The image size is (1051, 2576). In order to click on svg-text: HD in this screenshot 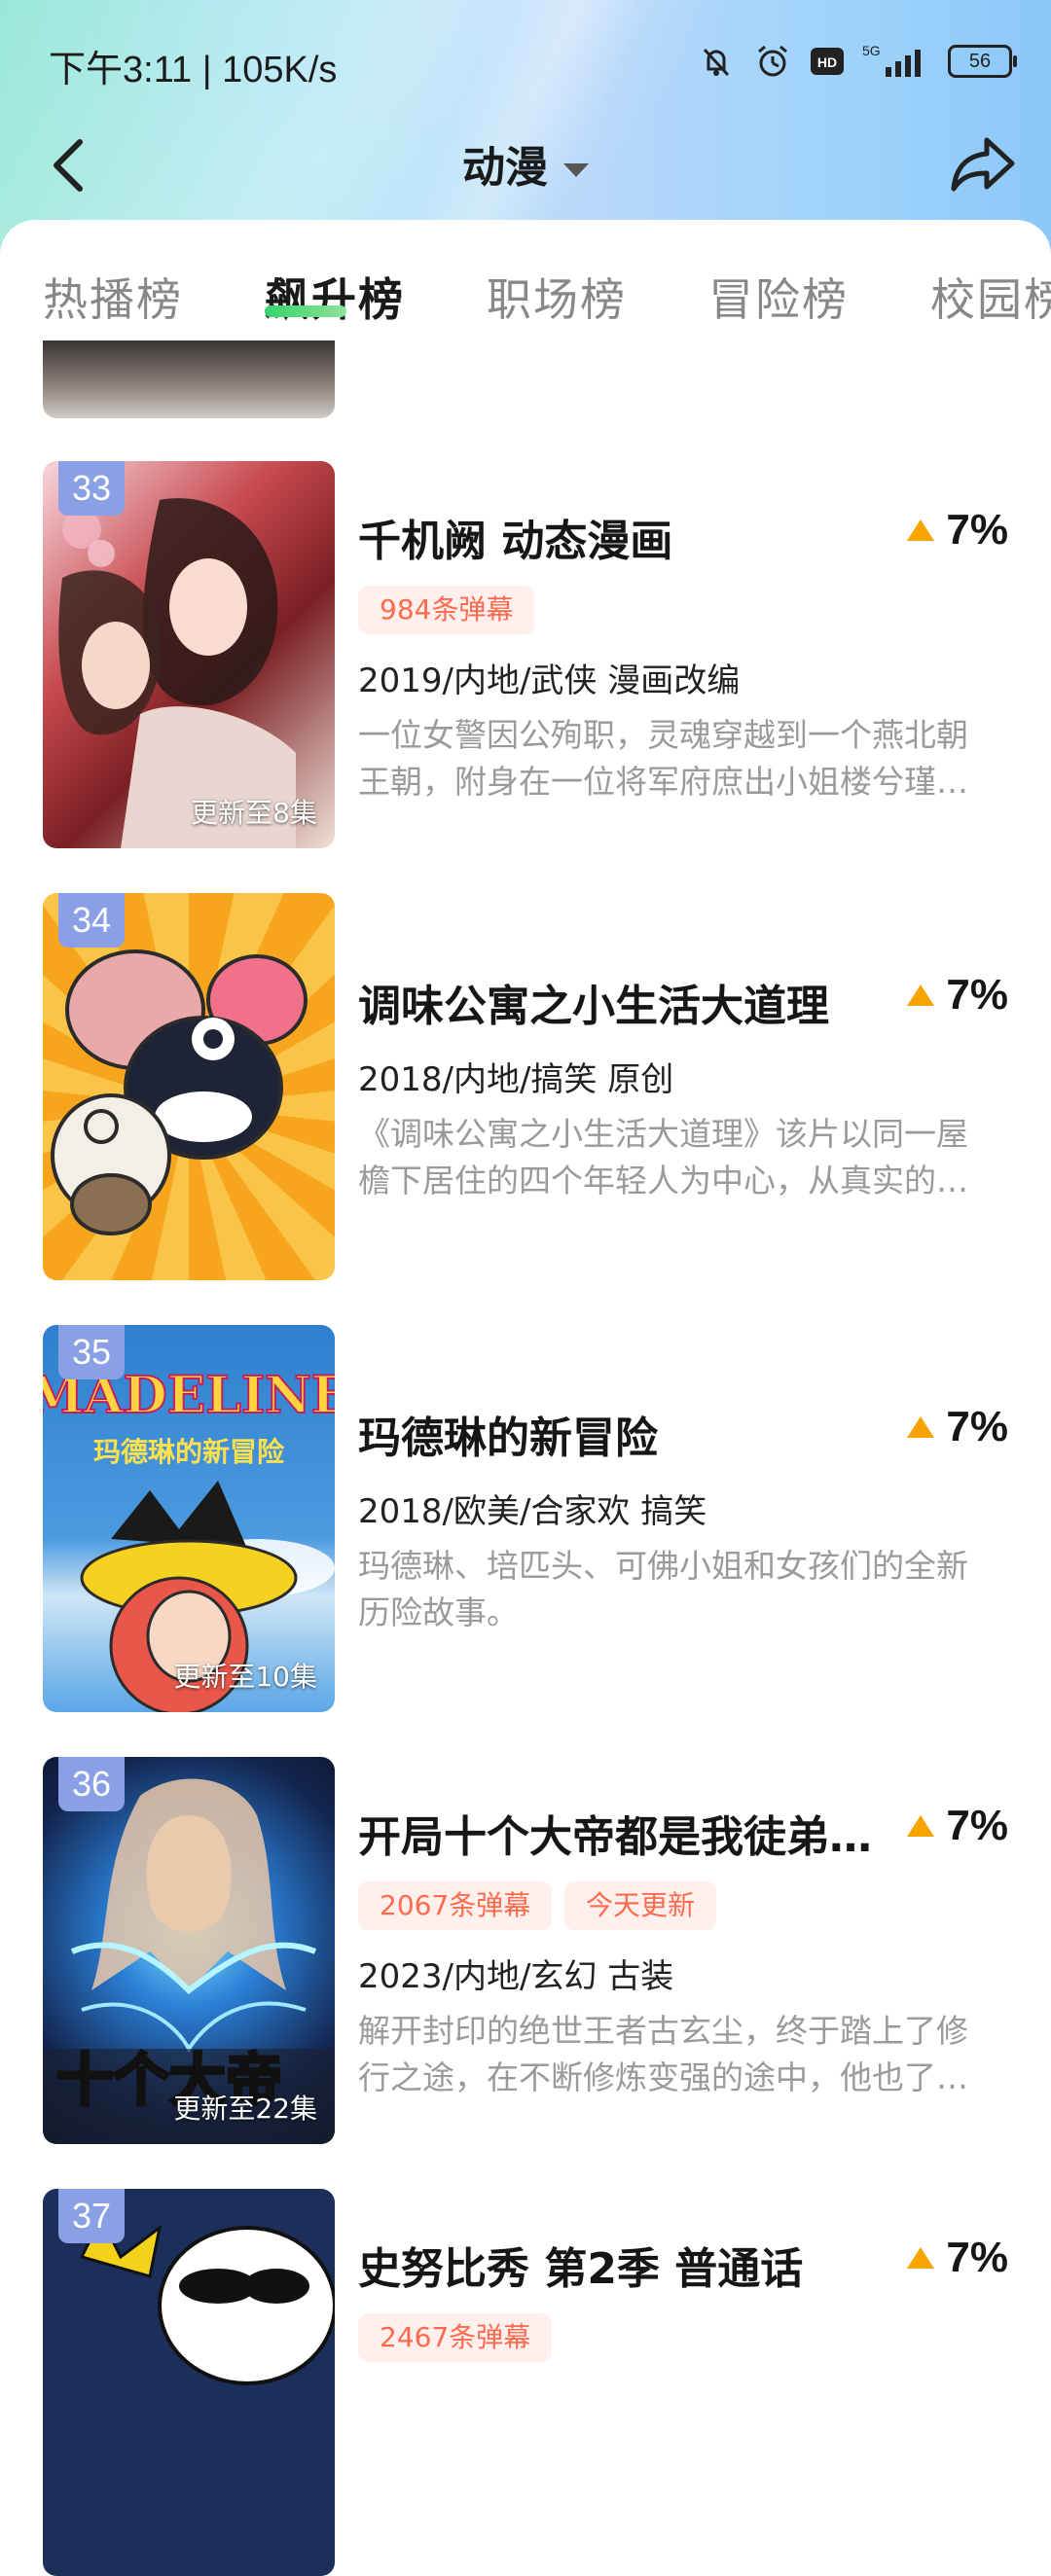, I will do `click(827, 62)`.